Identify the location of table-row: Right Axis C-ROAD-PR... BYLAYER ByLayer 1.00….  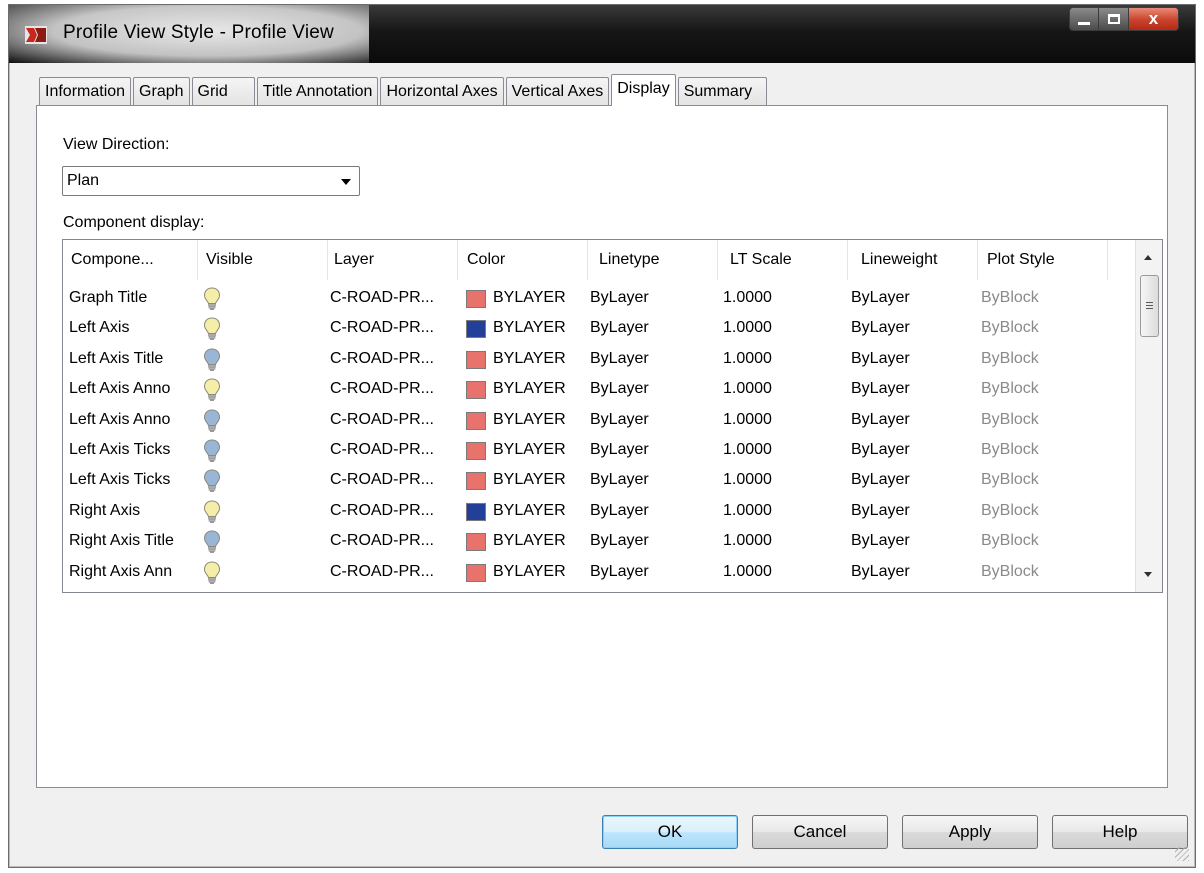
(599, 511).